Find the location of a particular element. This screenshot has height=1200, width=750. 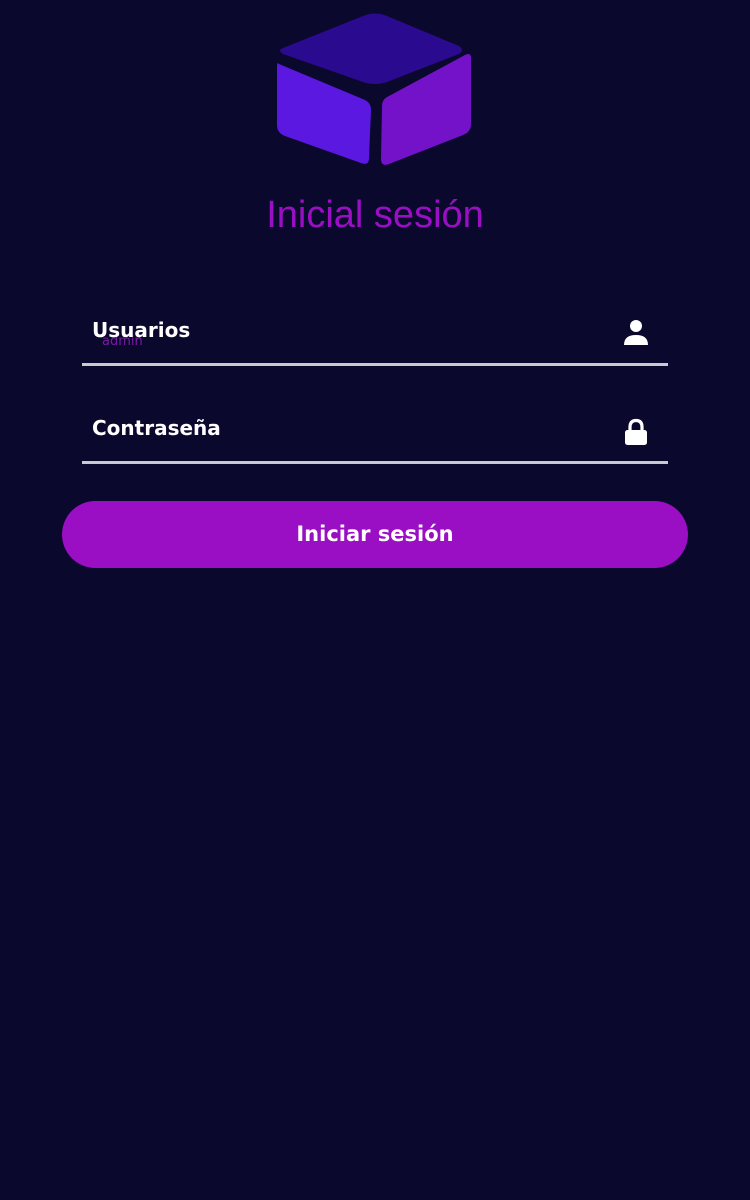

password-label: Contraseña is located at coordinates (156, 428).